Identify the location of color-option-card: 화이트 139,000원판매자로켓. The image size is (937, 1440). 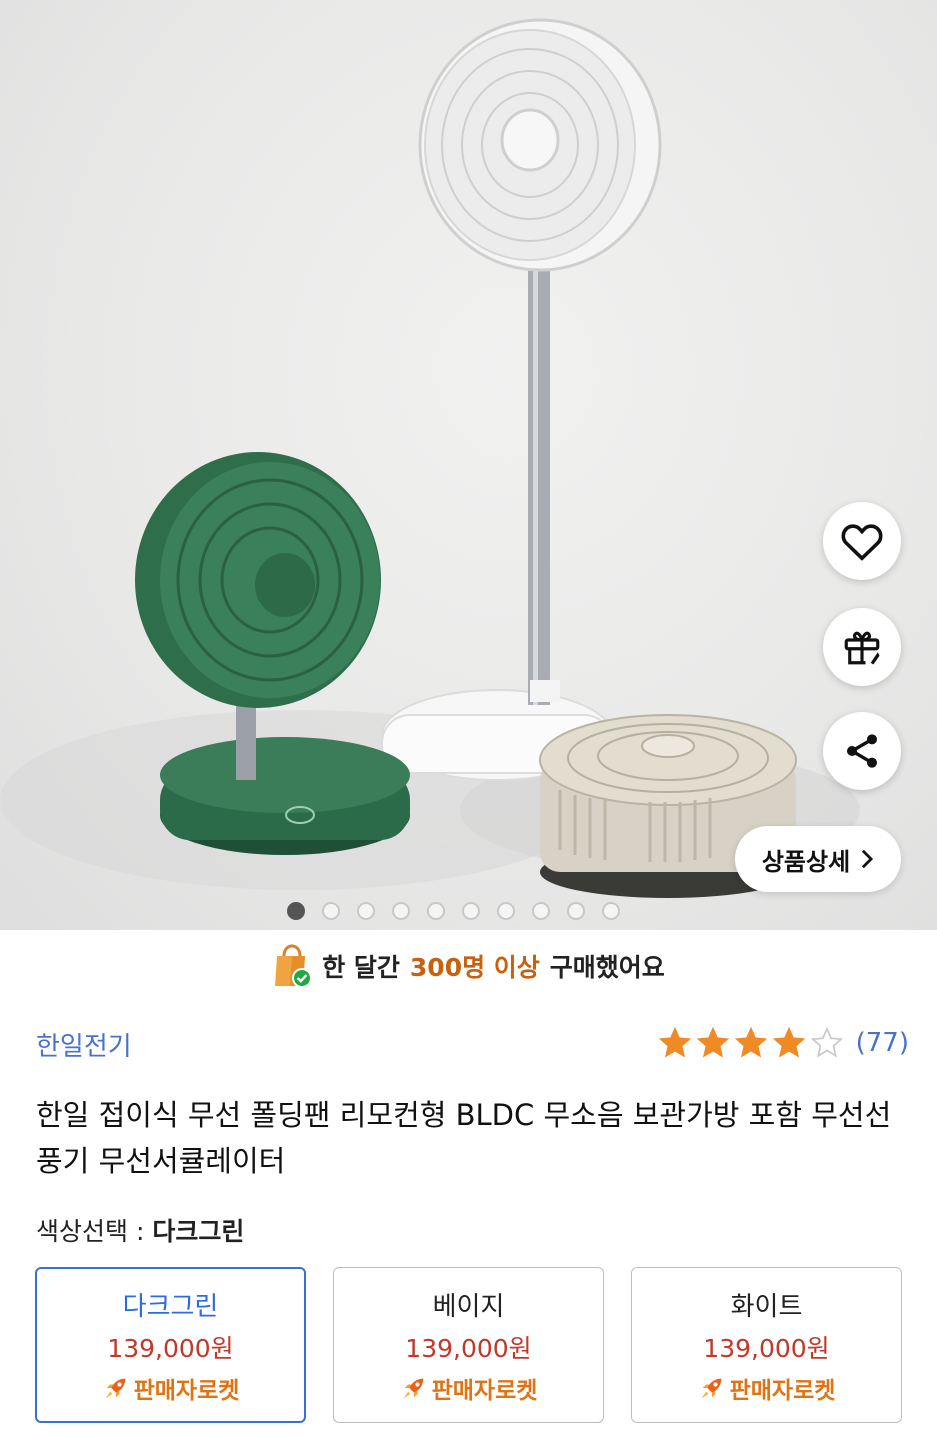
(766, 1345).